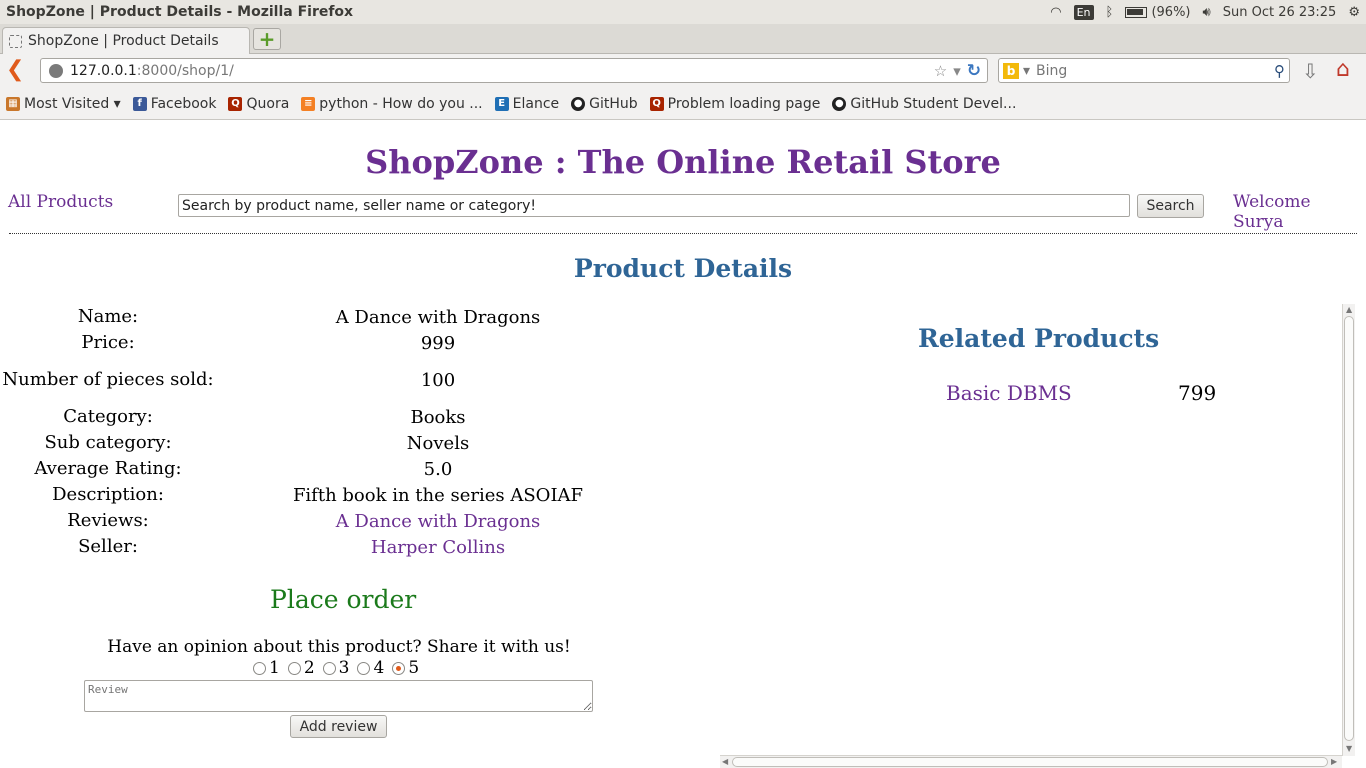 This screenshot has width=1366, height=768. Describe the element at coordinates (17, 70) in the screenshot. I see `back-button: ❮` at that location.